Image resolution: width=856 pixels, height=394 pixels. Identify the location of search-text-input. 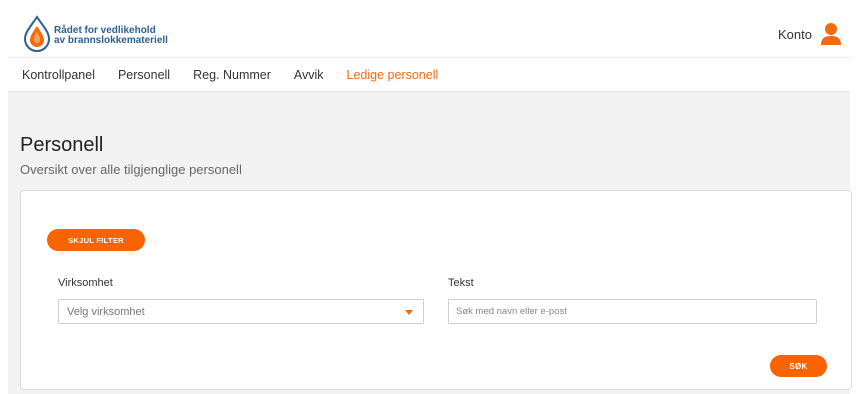
(632, 311).